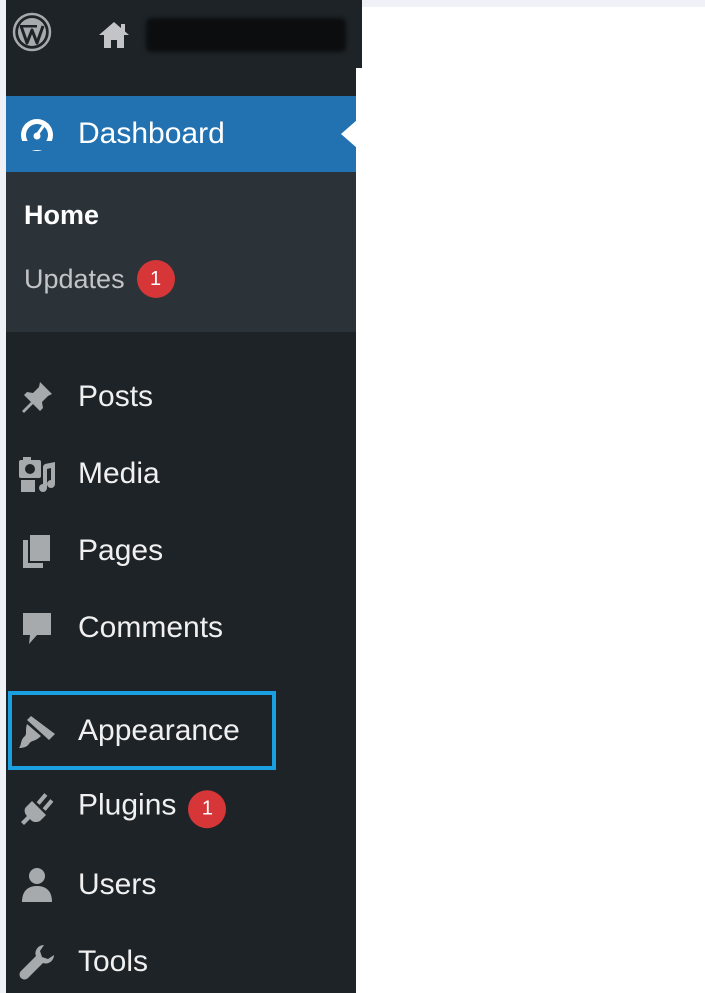 This screenshot has height=993, width=705. Describe the element at coordinates (37, 808) in the screenshot. I see `plugin-icon` at that location.